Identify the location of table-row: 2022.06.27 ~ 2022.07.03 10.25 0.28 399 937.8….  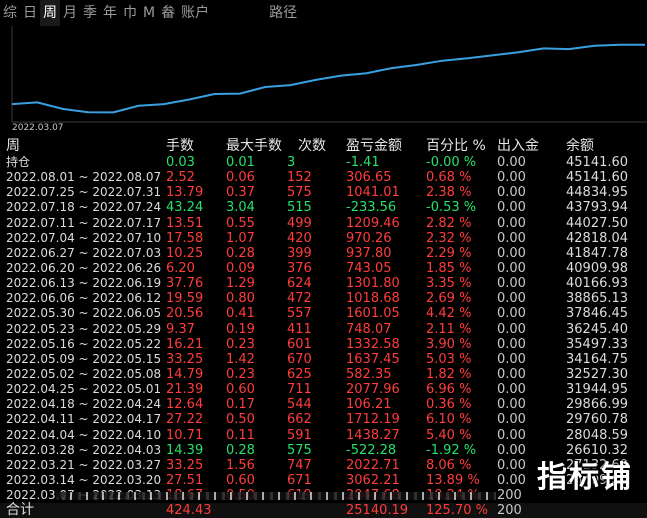
(323, 253).